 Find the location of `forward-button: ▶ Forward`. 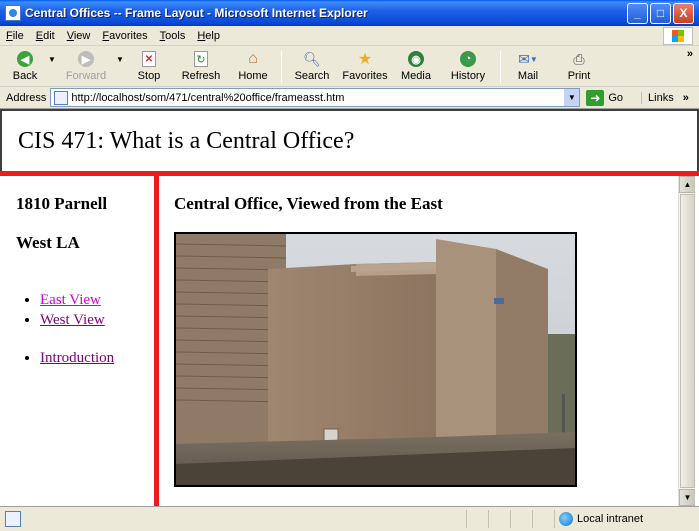

forward-button: ▶ Forward is located at coordinates (86, 66).